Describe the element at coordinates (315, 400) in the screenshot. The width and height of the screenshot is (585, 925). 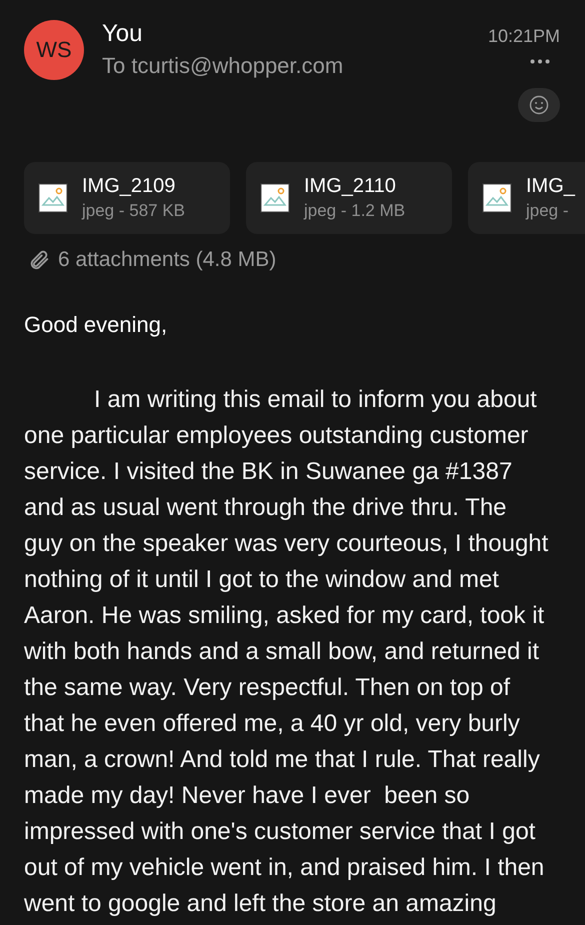
I see `body-text-line: I am writing this email to inform you about` at that location.